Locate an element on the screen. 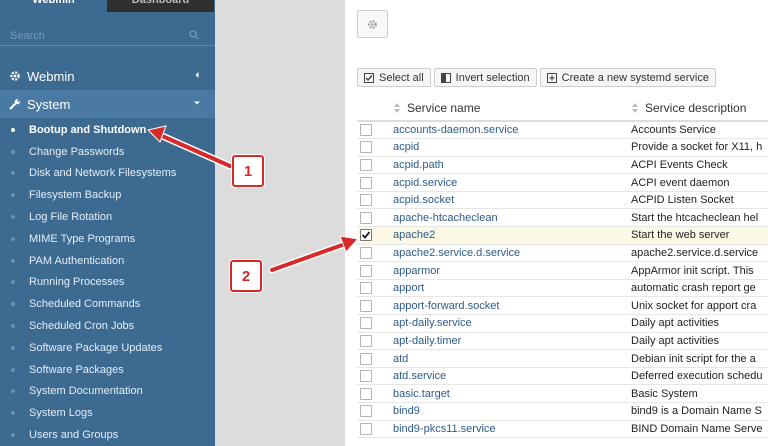  service-link: acpid.path is located at coordinates (418, 165).